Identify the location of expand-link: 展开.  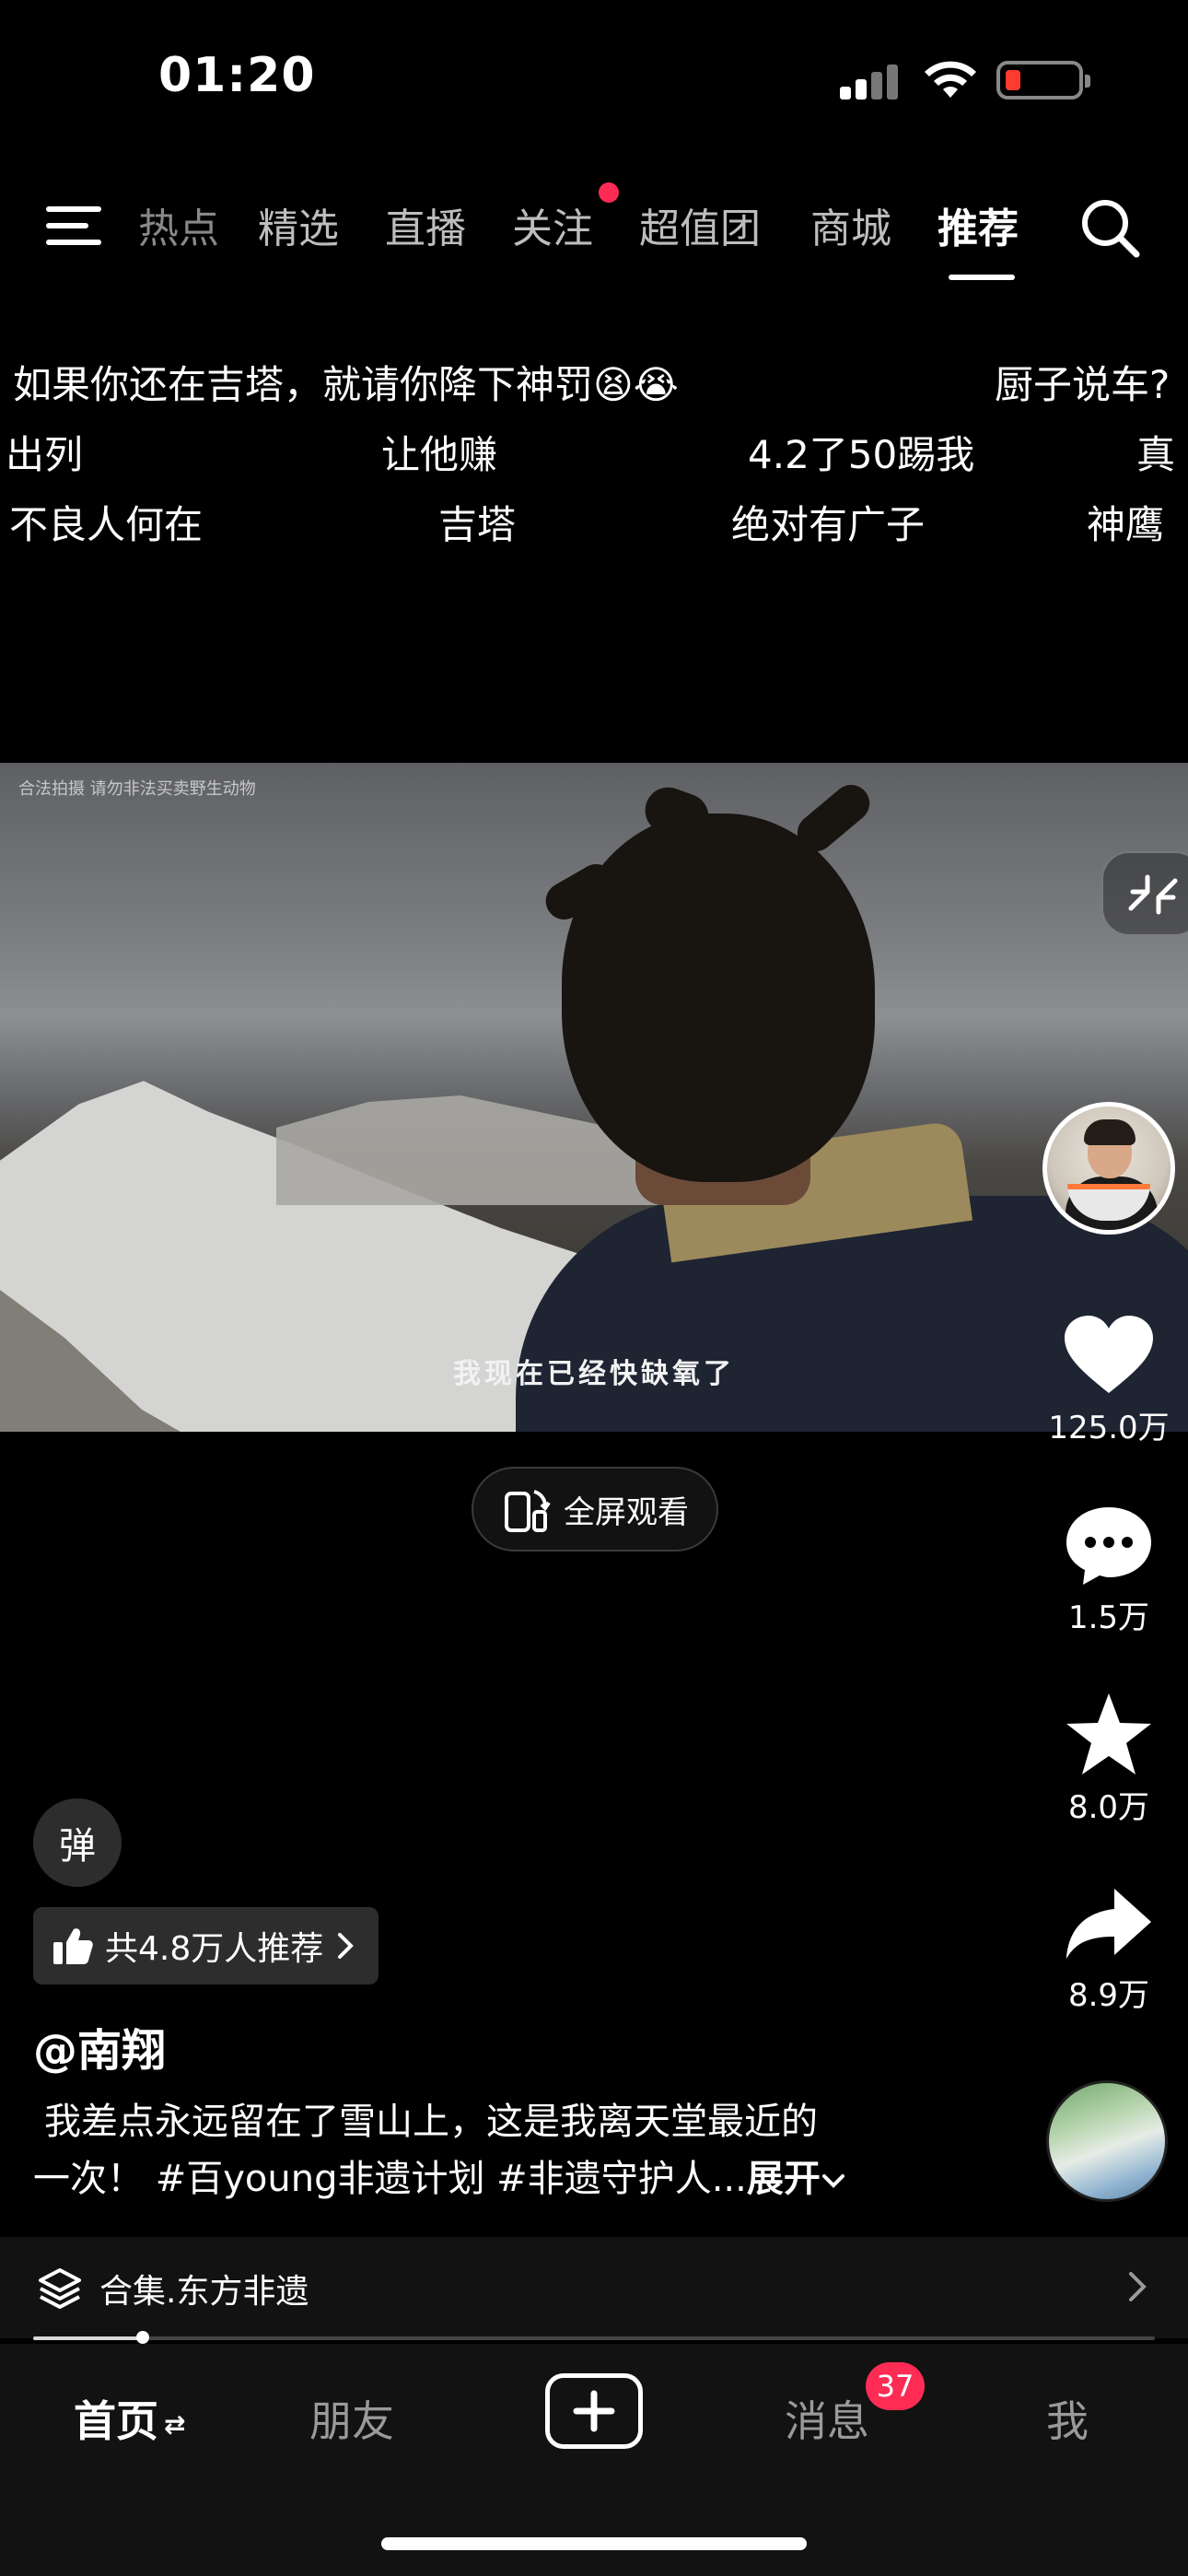
(784, 2179).